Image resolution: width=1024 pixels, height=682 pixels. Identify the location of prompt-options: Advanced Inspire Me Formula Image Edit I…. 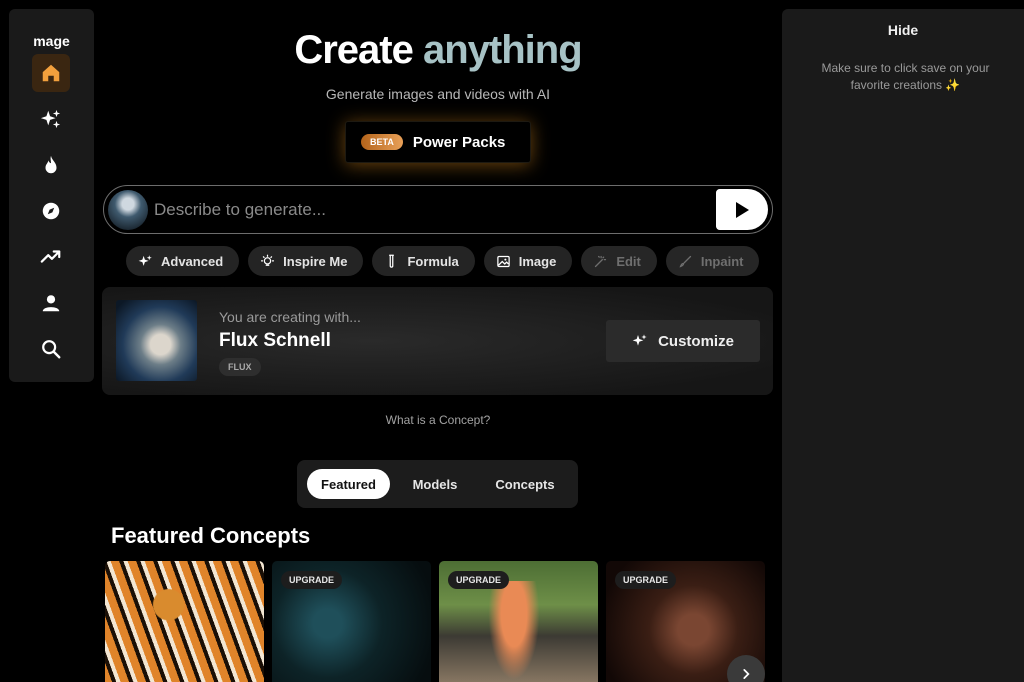
(443, 261).